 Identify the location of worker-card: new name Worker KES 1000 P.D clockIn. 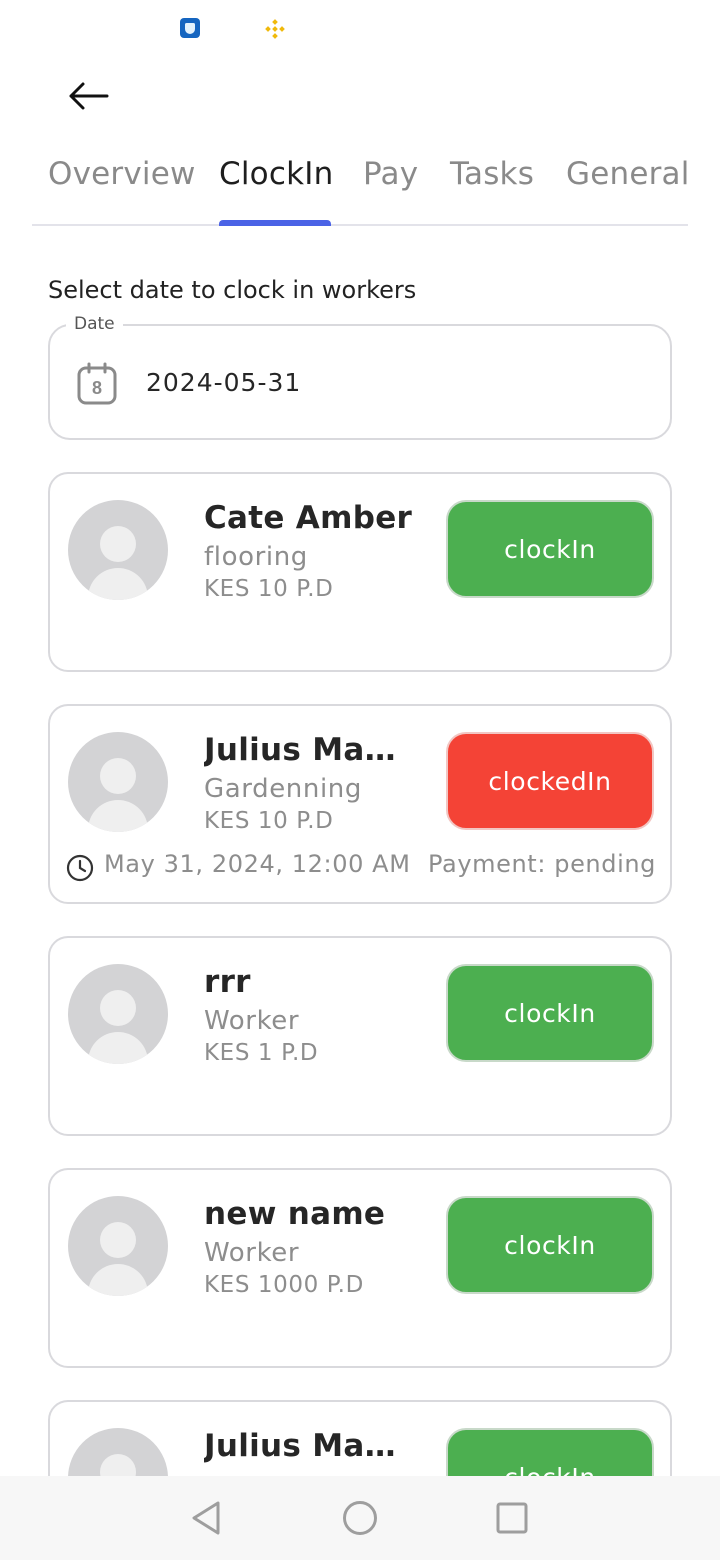
(360, 1268).